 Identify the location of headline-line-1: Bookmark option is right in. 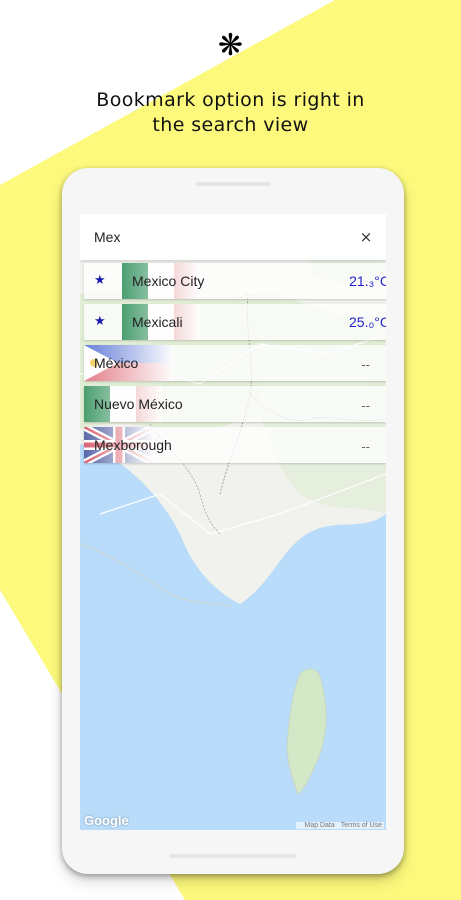
(230, 100).